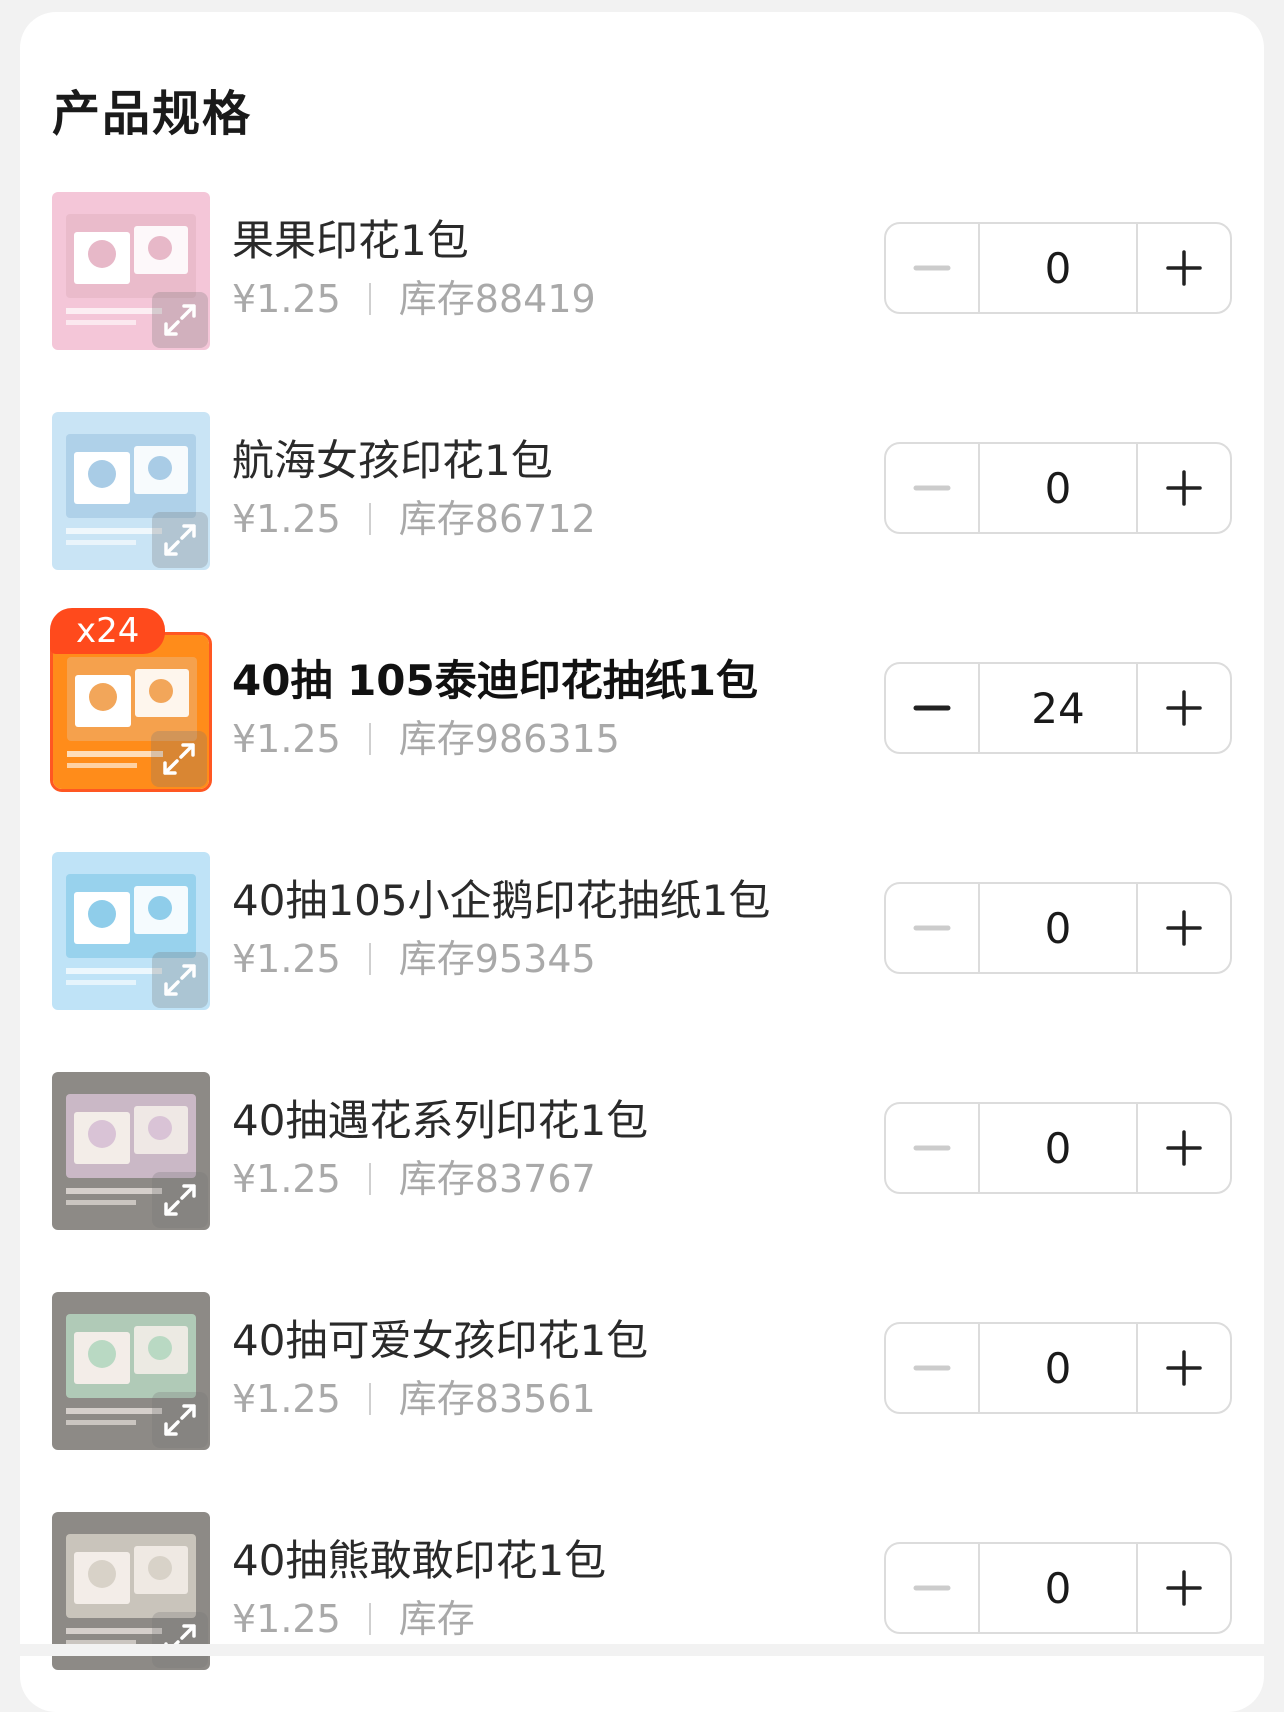 This screenshot has width=1284, height=1712. I want to click on product-stock: 库存88419, so click(497, 299).